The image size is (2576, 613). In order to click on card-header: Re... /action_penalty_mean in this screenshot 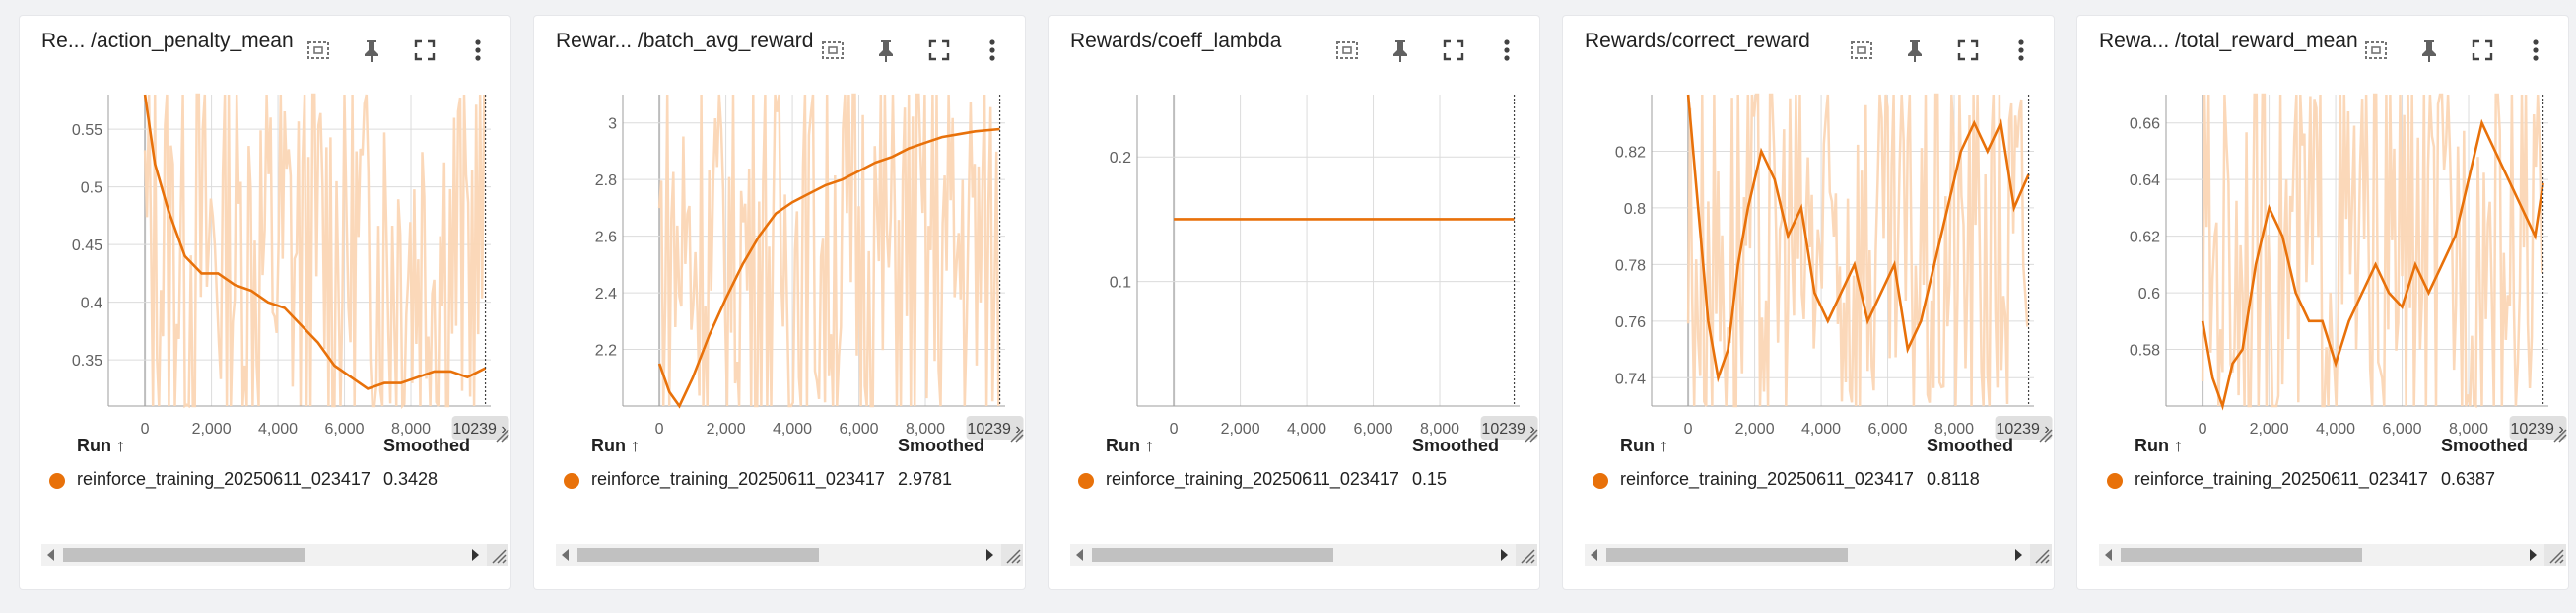, I will do `click(265, 47)`.